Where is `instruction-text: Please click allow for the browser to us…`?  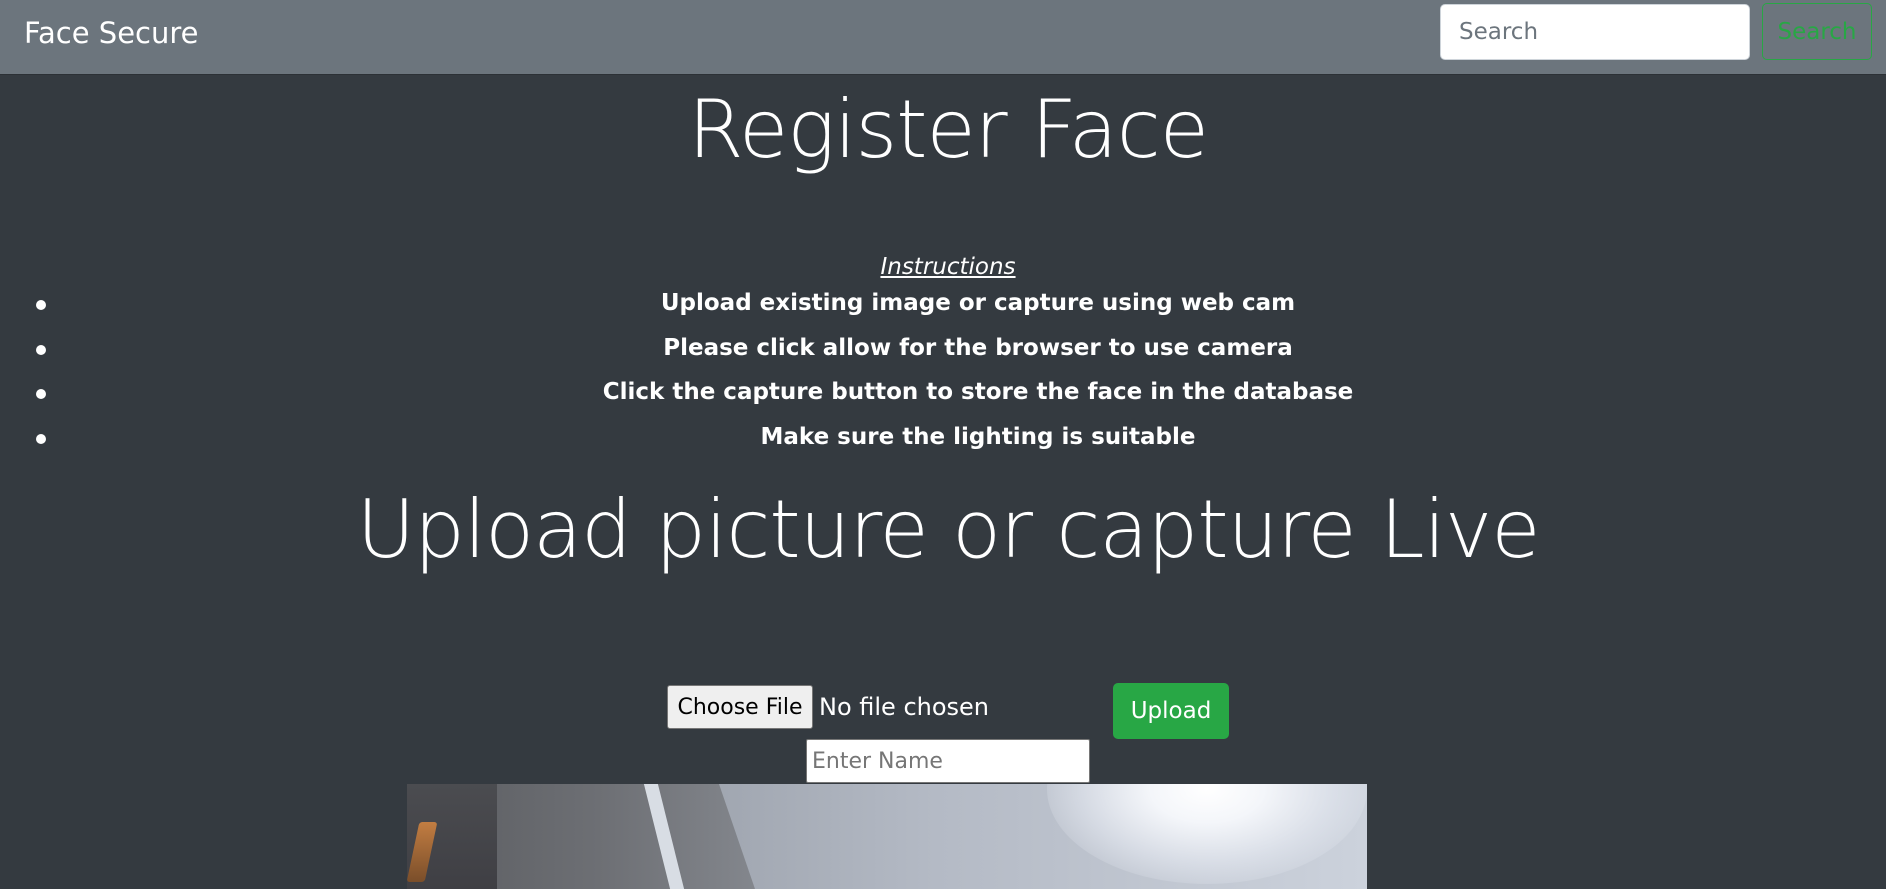 instruction-text: Please click allow for the browser to us… is located at coordinates (978, 347).